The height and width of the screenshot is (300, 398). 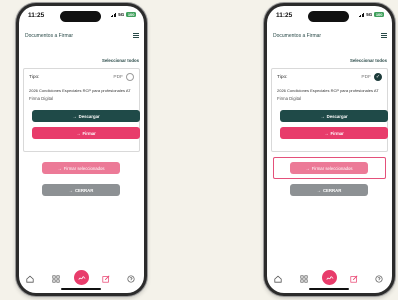 I want to click on document-checkbox, so click(x=130, y=77).